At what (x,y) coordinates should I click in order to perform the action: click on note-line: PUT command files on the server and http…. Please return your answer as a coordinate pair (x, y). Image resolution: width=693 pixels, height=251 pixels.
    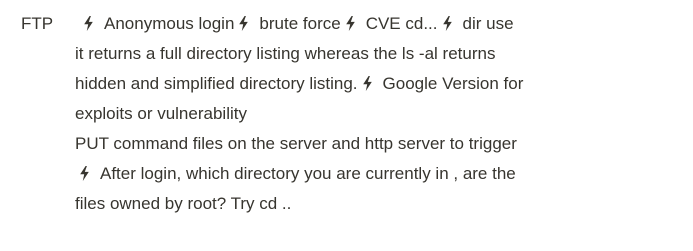
    Looking at the image, I should click on (377, 144).